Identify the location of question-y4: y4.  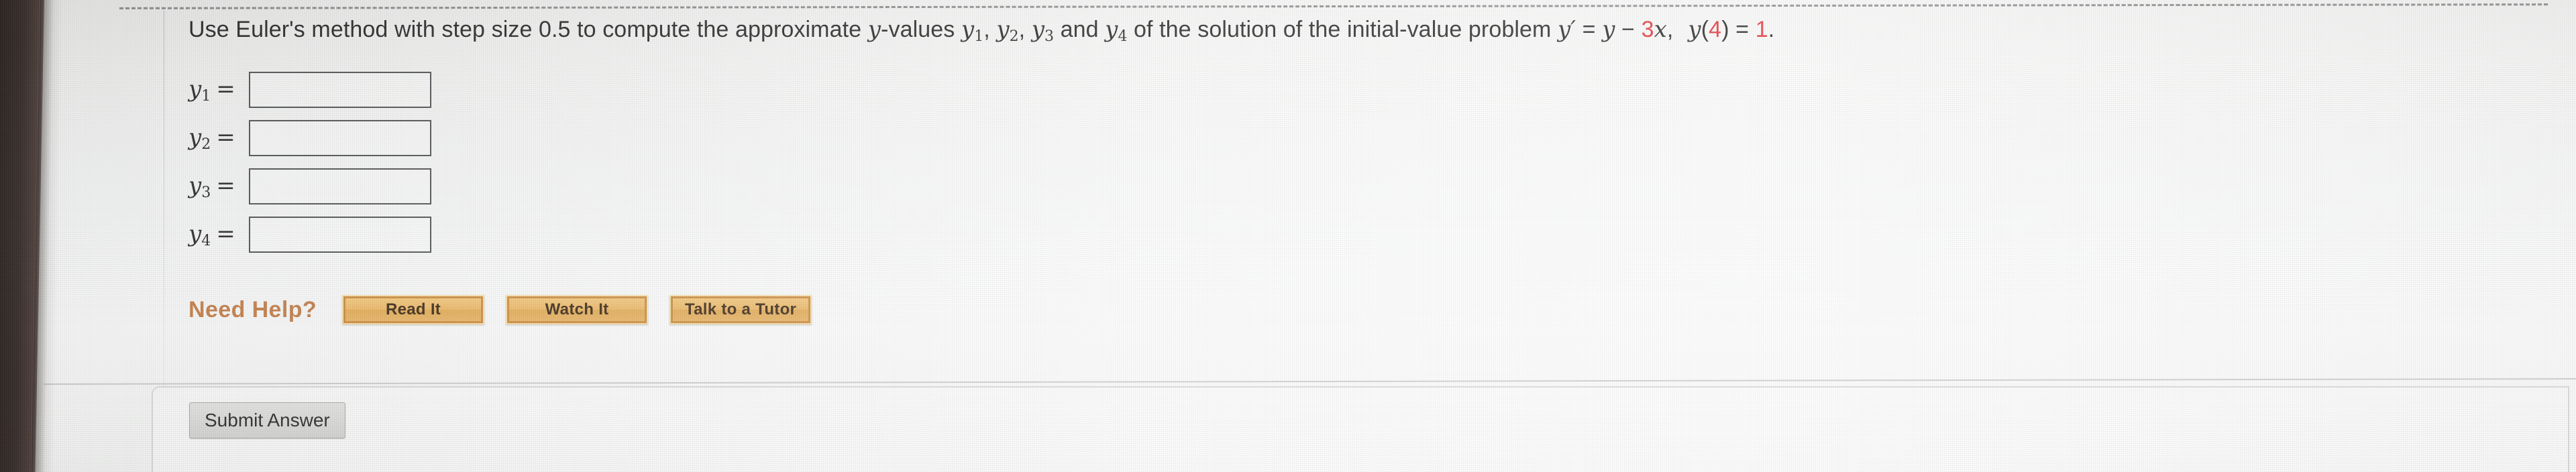
(1116, 30).